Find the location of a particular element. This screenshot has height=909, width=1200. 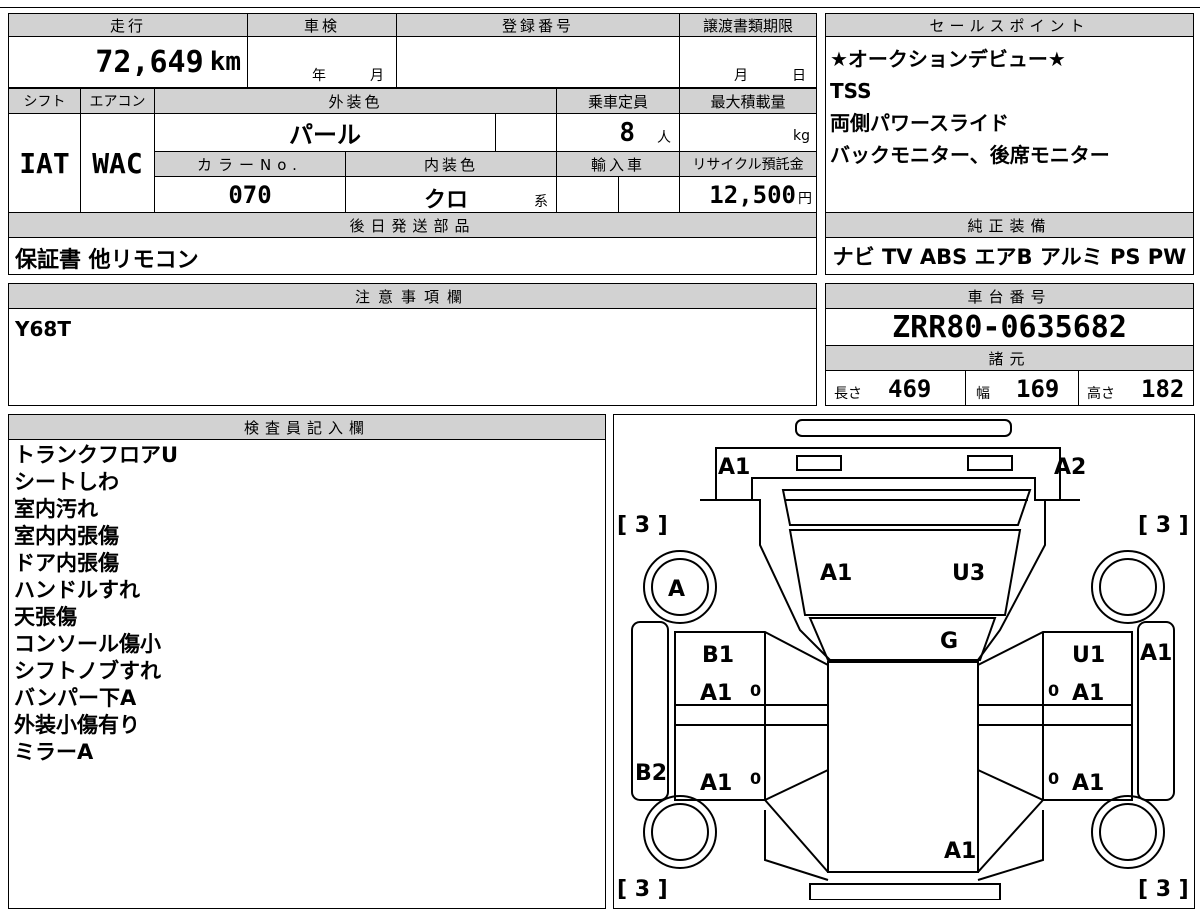

chassis-header: 車台番号 is located at coordinates (1009, 296).